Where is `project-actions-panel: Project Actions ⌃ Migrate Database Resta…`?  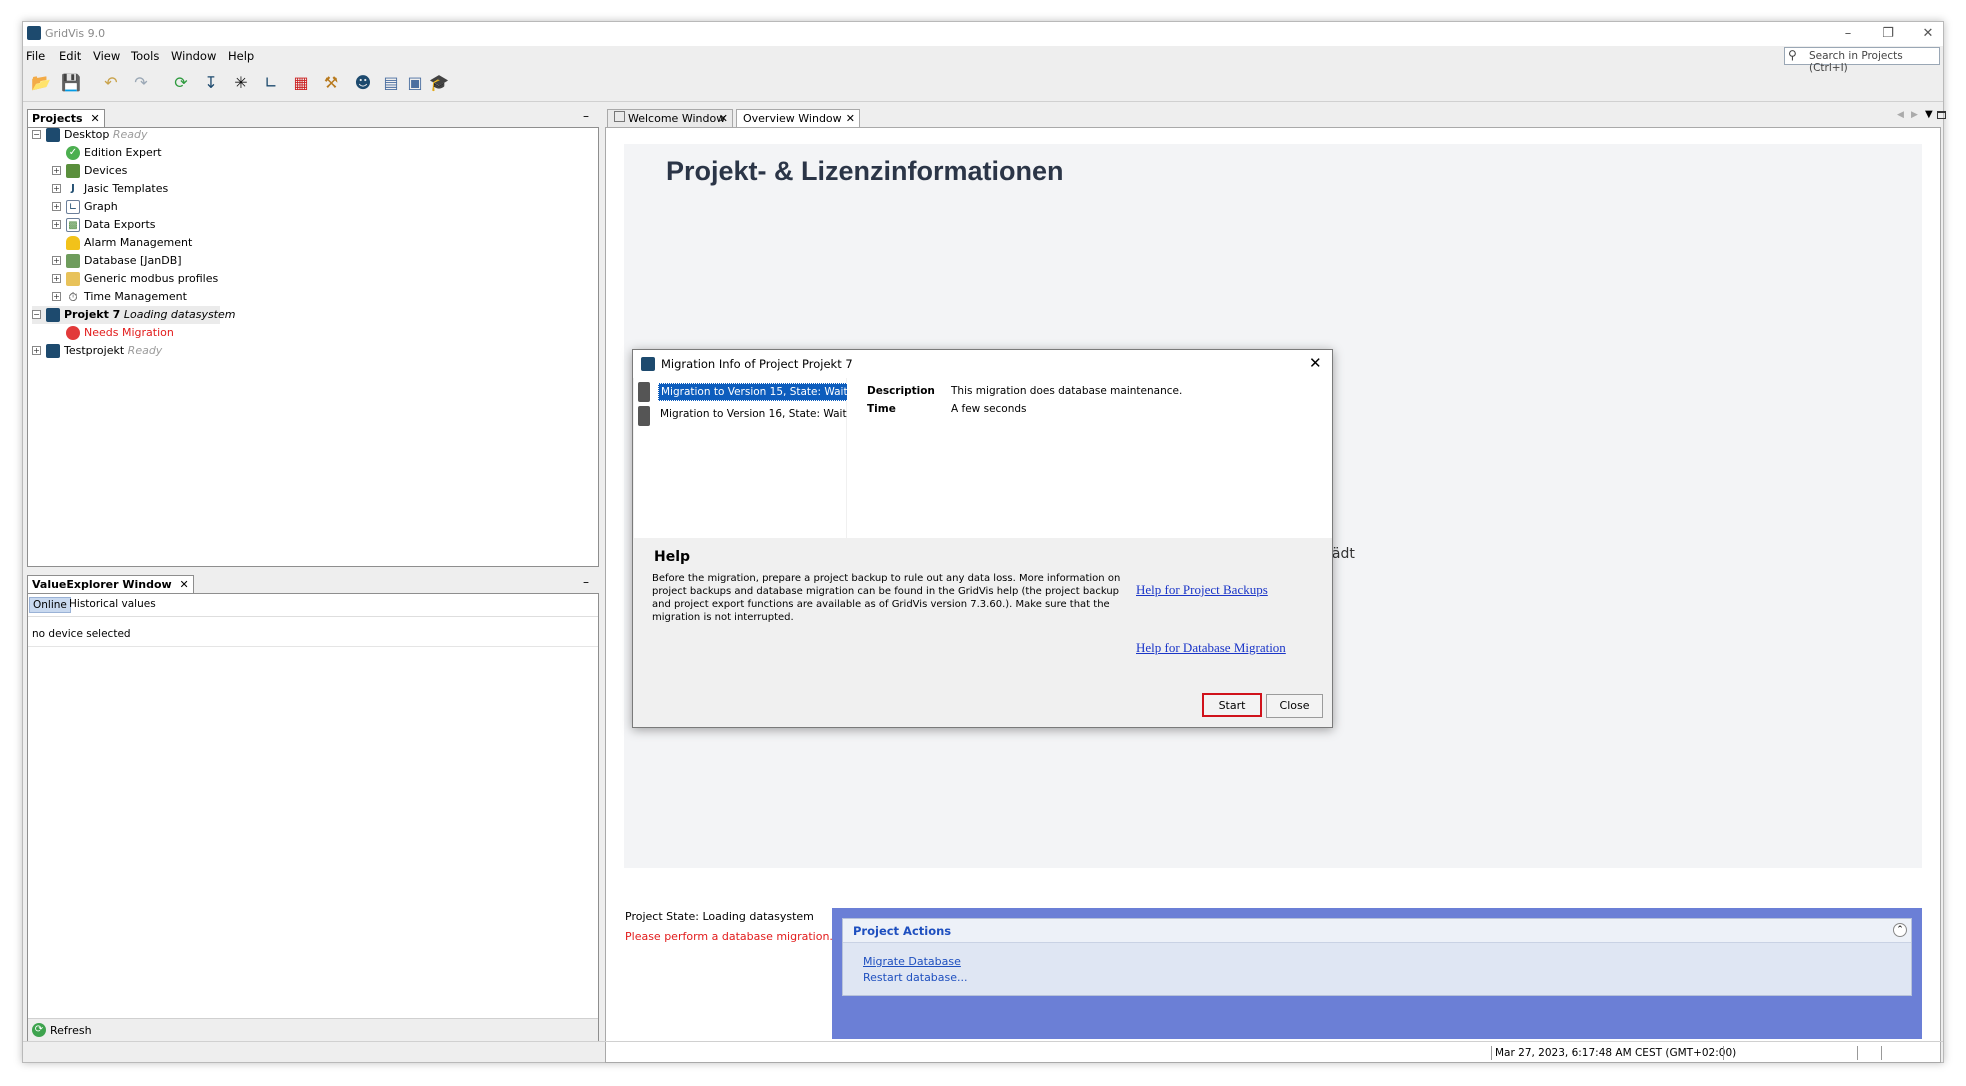 project-actions-panel: Project Actions ⌃ Migrate Database Resta… is located at coordinates (1377, 973).